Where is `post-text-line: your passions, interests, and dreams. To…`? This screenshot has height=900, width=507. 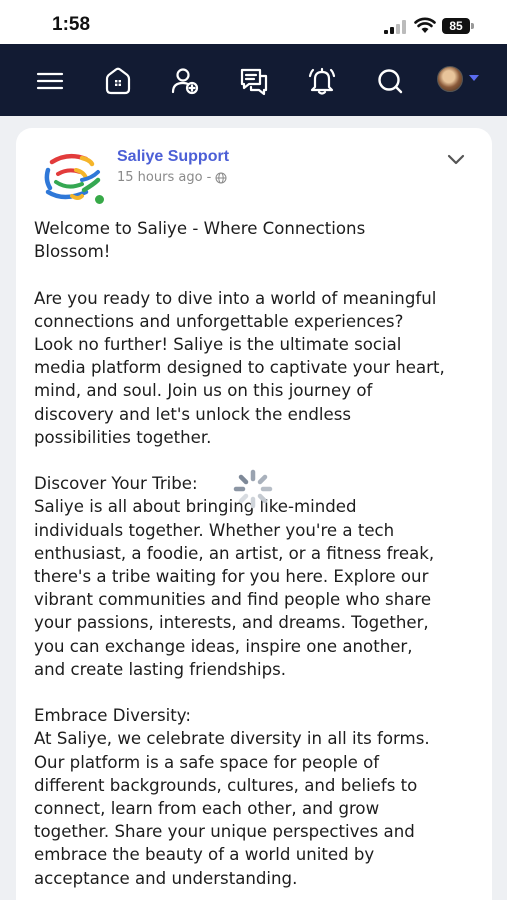
post-text-line: your passions, interests, and dreams. To… is located at coordinates (231, 623).